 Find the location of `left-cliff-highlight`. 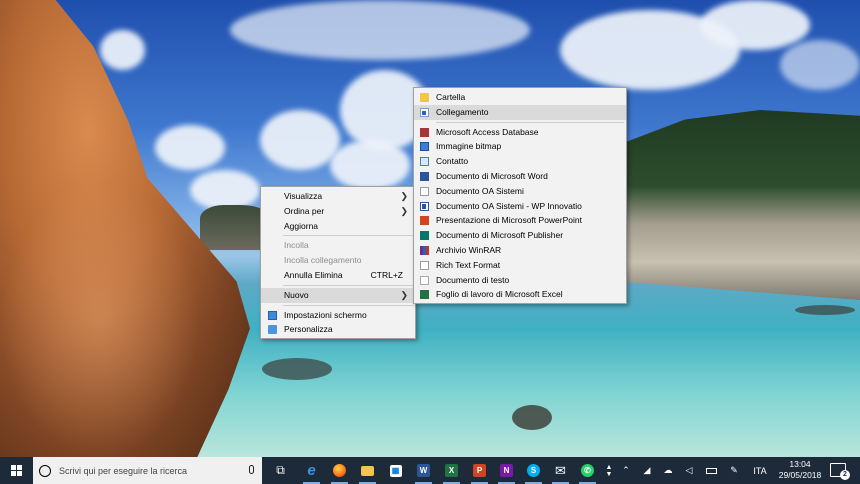

left-cliff-highlight is located at coordinates (100, 318).